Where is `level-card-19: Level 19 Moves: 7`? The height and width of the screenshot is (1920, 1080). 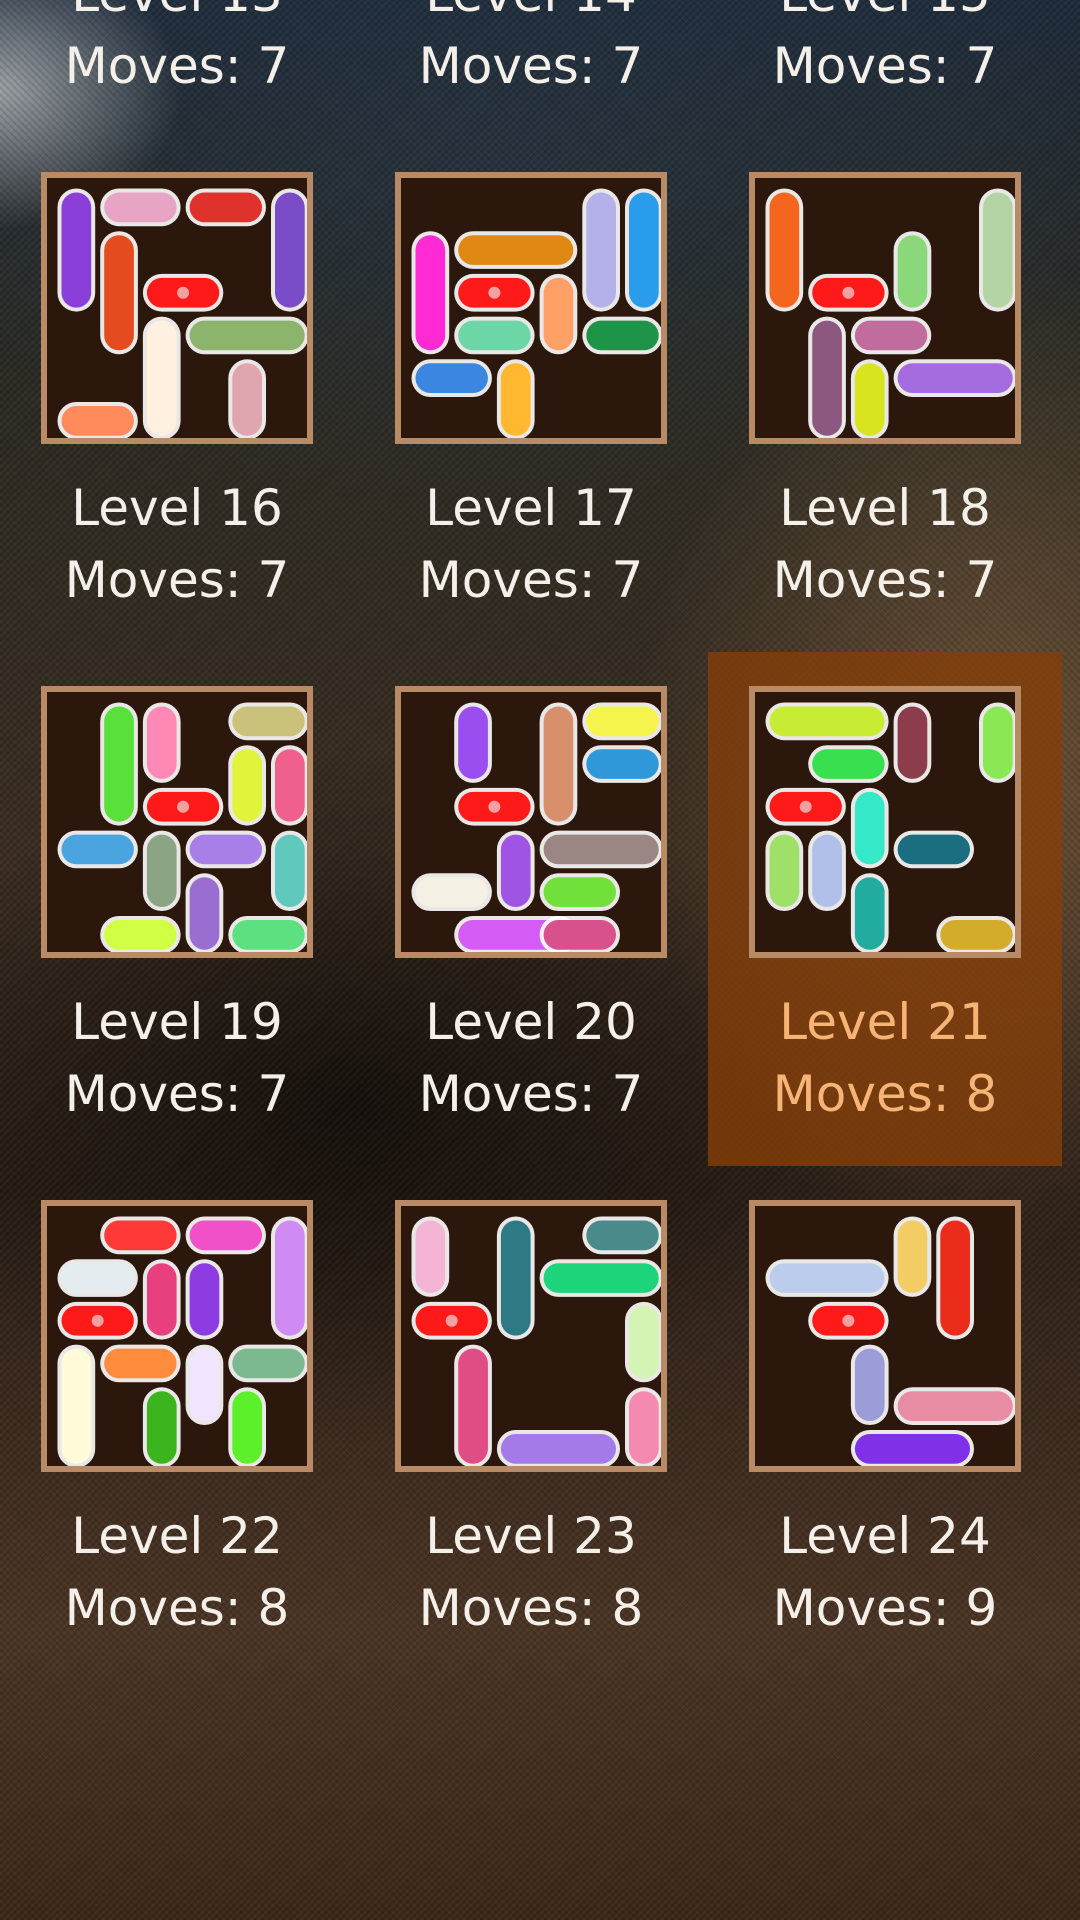
level-card-19: Level 19 Moves: 7 is located at coordinates (177, 909).